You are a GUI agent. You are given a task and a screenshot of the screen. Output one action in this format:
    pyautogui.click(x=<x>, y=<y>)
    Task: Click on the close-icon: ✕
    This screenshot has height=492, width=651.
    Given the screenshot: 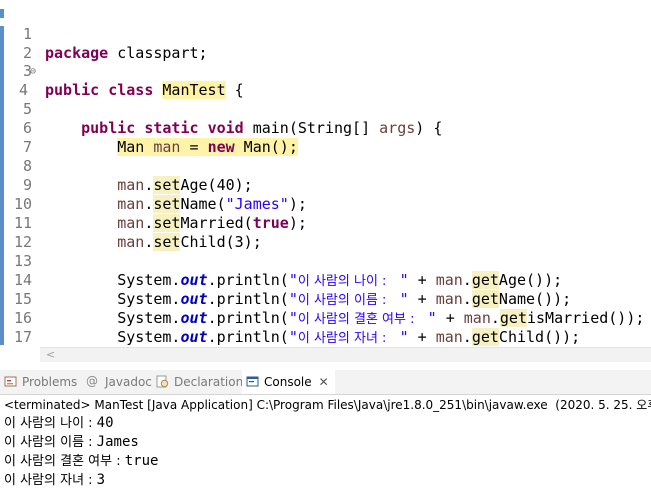 What is the action you would take?
    pyautogui.click(x=324, y=382)
    